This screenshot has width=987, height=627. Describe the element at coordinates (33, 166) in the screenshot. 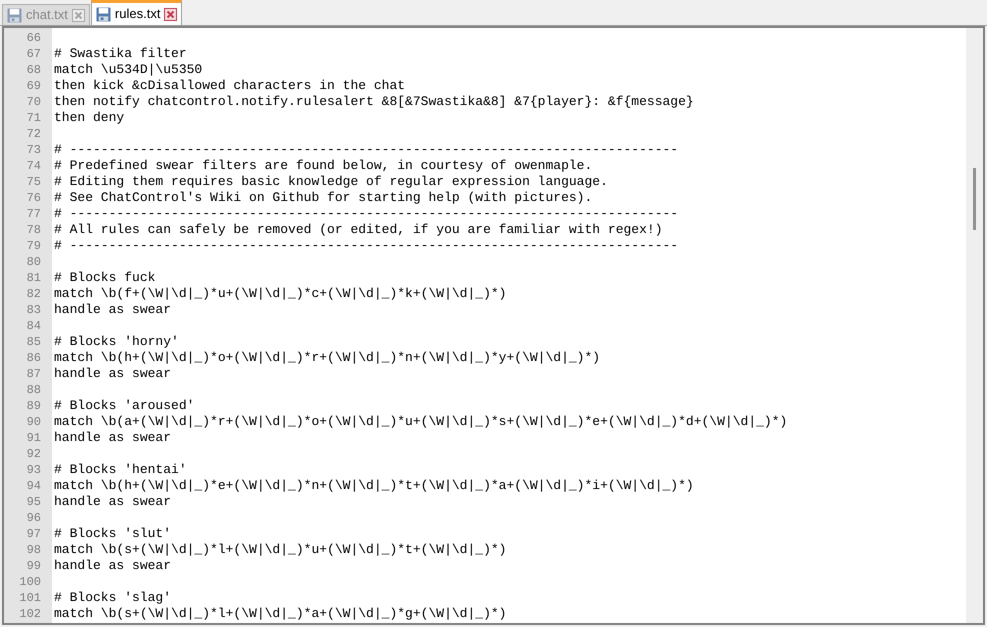

I see `line-number: 74` at that location.